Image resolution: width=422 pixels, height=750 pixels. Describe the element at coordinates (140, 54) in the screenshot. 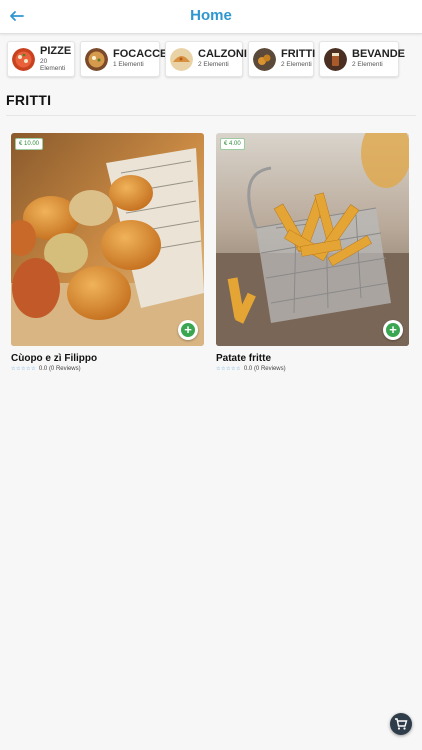

I see `category-name: FOCACCE` at that location.